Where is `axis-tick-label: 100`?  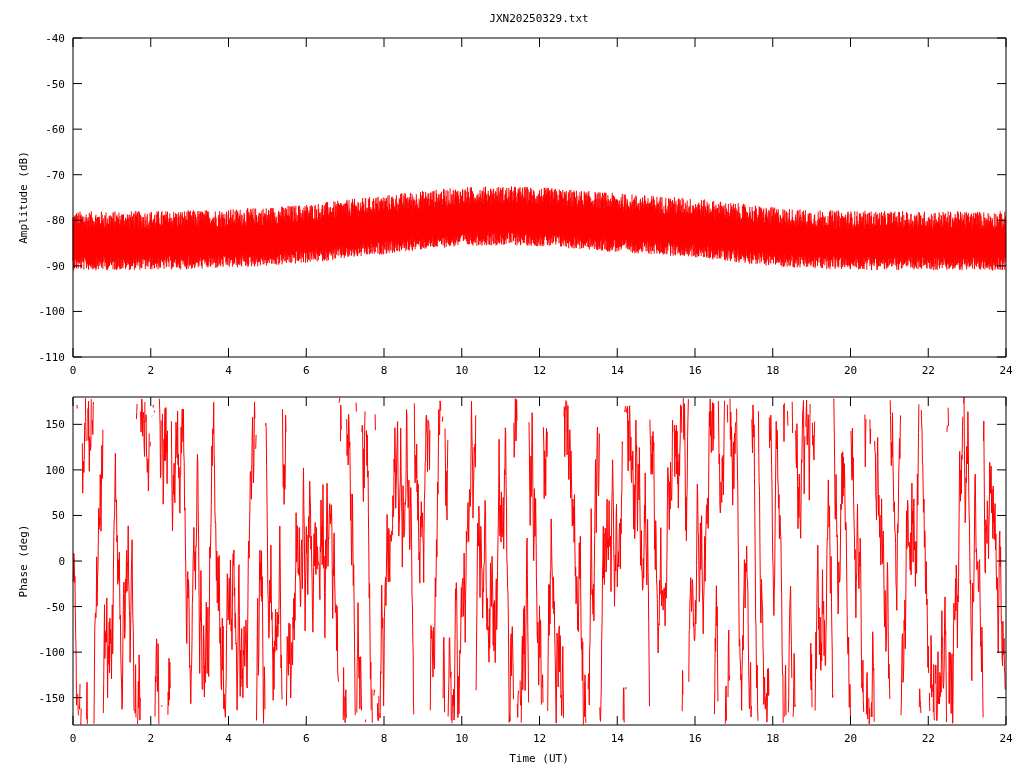 axis-tick-label: 100 is located at coordinates (55, 470).